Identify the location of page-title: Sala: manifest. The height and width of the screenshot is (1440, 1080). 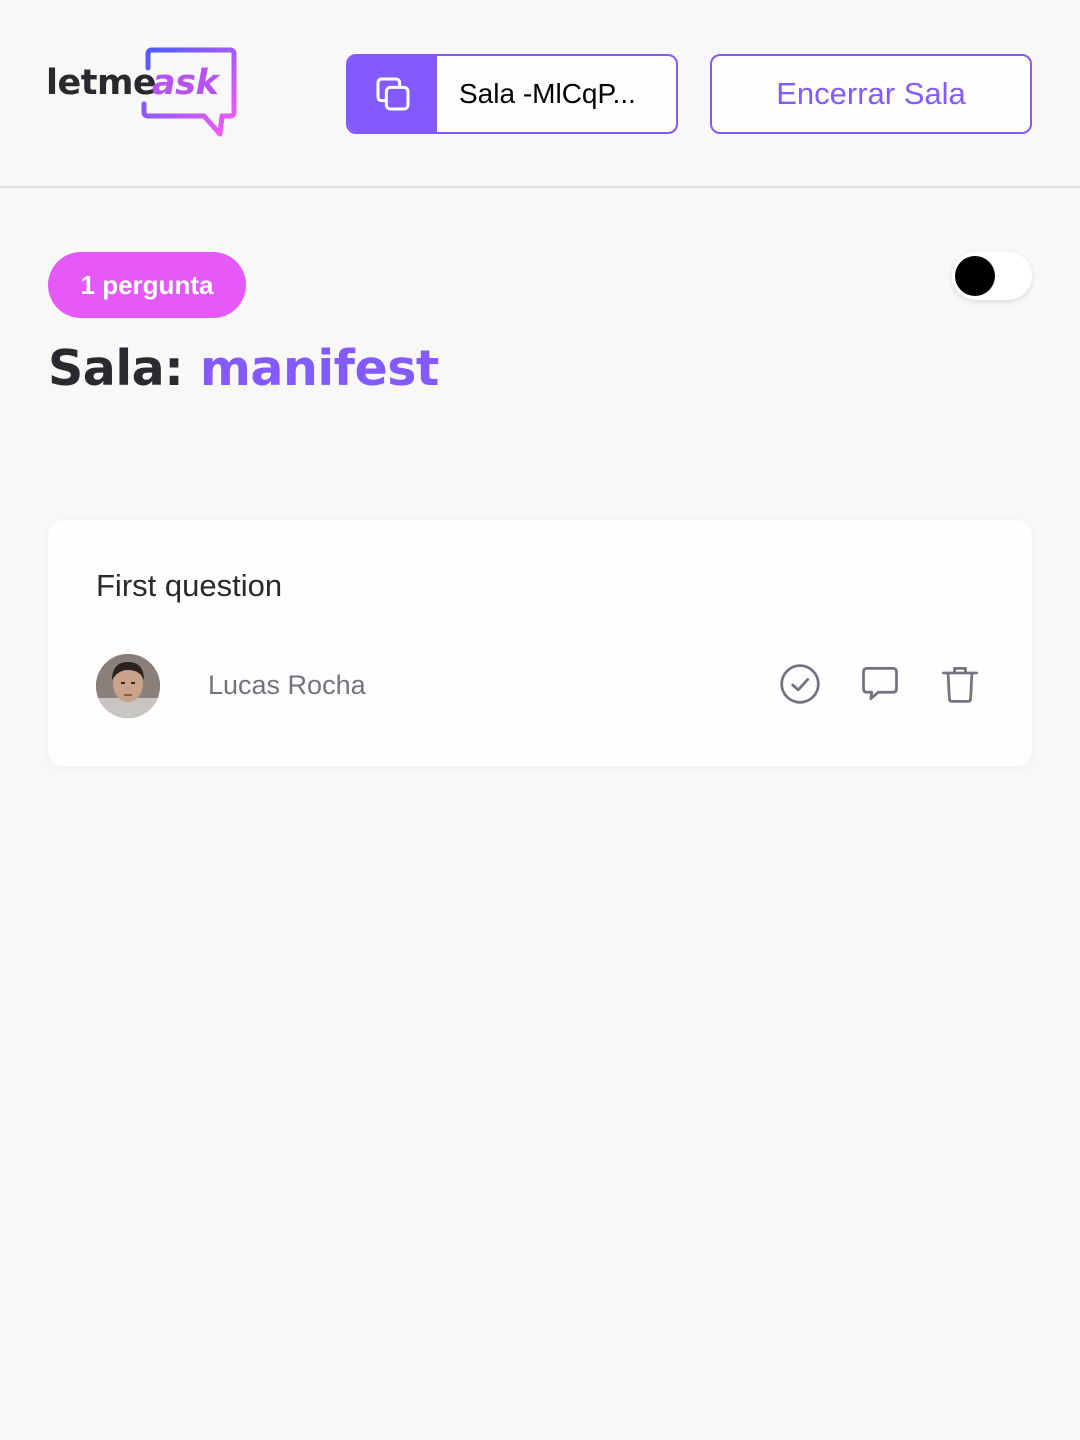
(243, 368).